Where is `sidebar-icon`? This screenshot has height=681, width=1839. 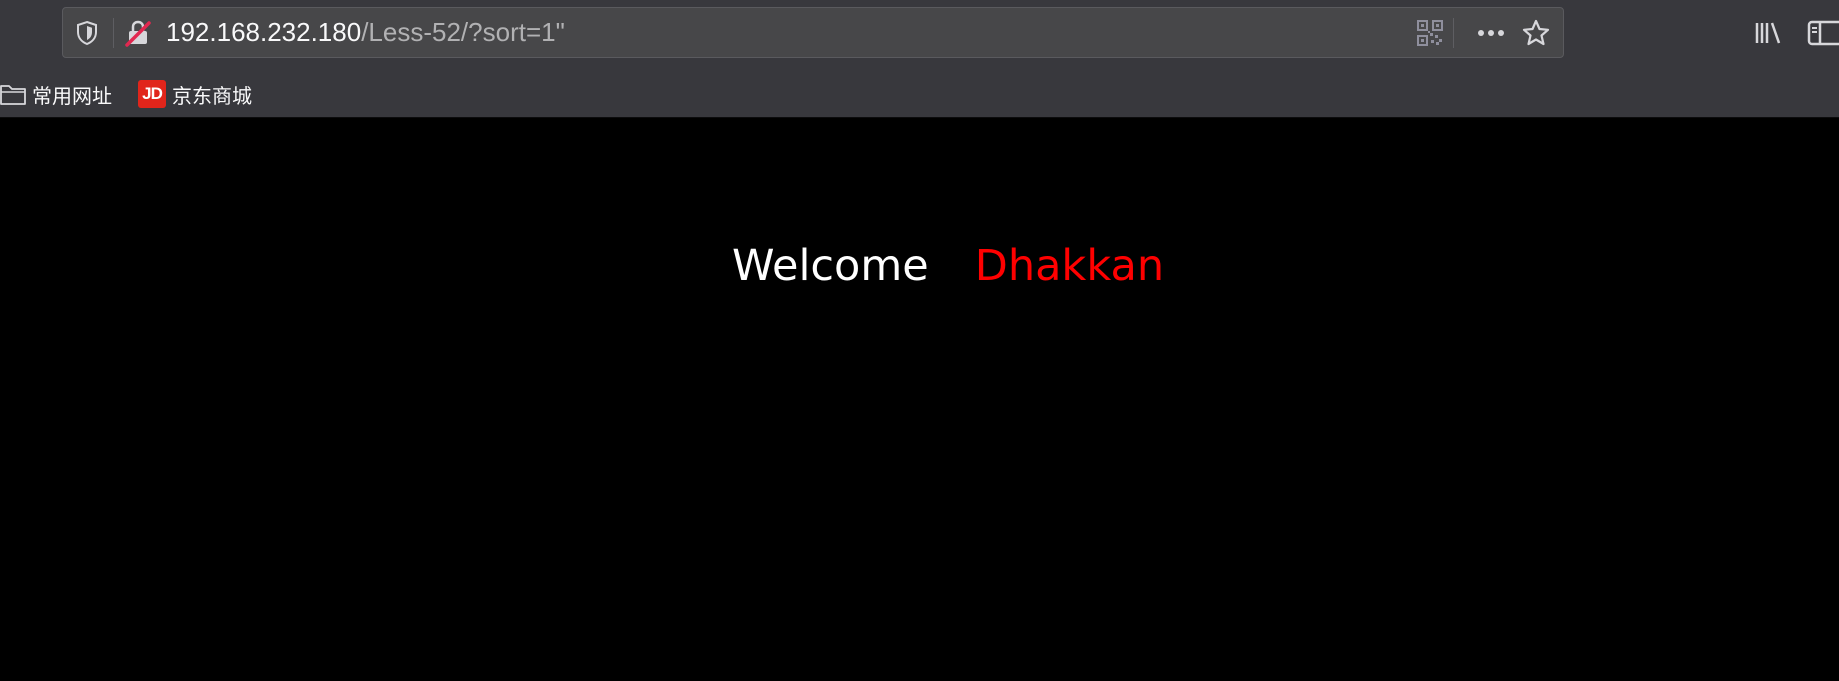 sidebar-icon is located at coordinates (1822, 33).